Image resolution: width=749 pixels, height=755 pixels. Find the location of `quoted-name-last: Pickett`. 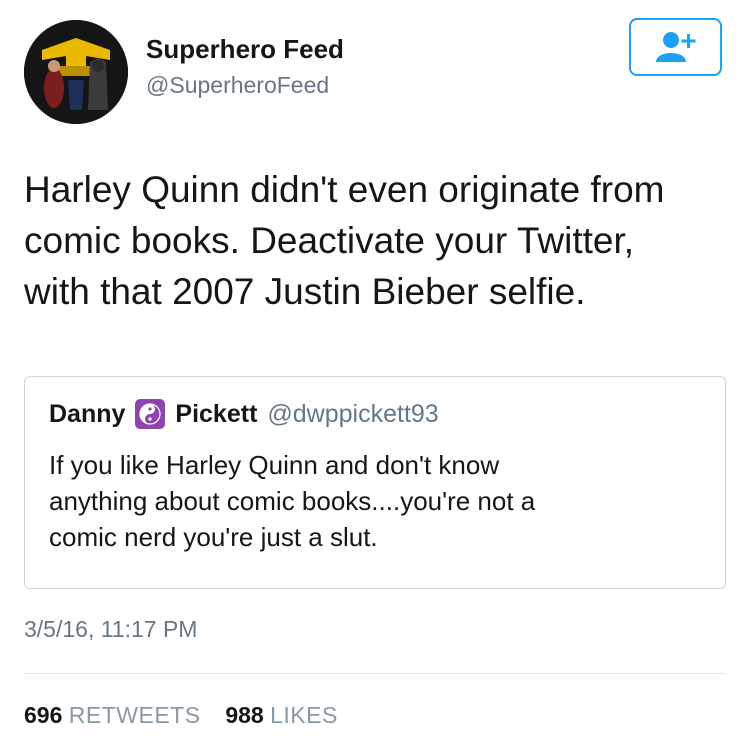

quoted-name-last: Pickett is located at coordinates (216, 413).